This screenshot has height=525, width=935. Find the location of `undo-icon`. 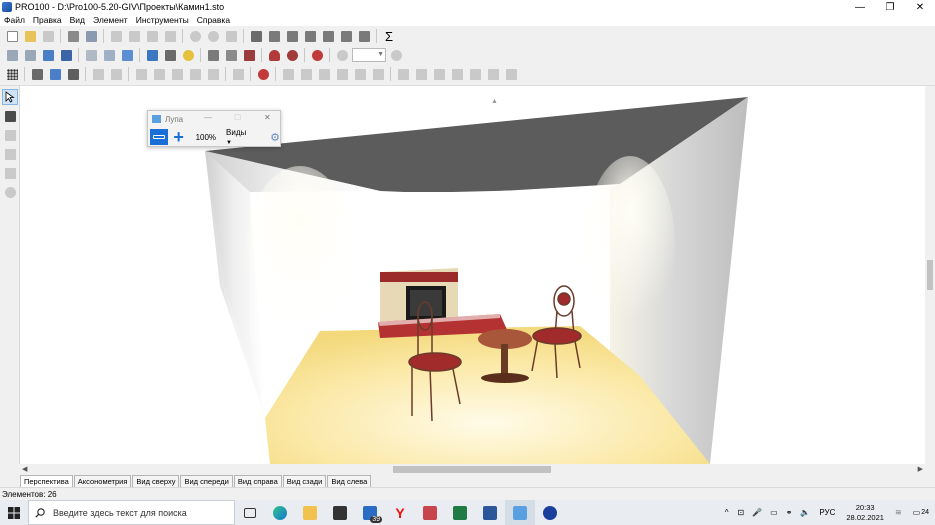

undo-icon is located at coordinates (195, 36).